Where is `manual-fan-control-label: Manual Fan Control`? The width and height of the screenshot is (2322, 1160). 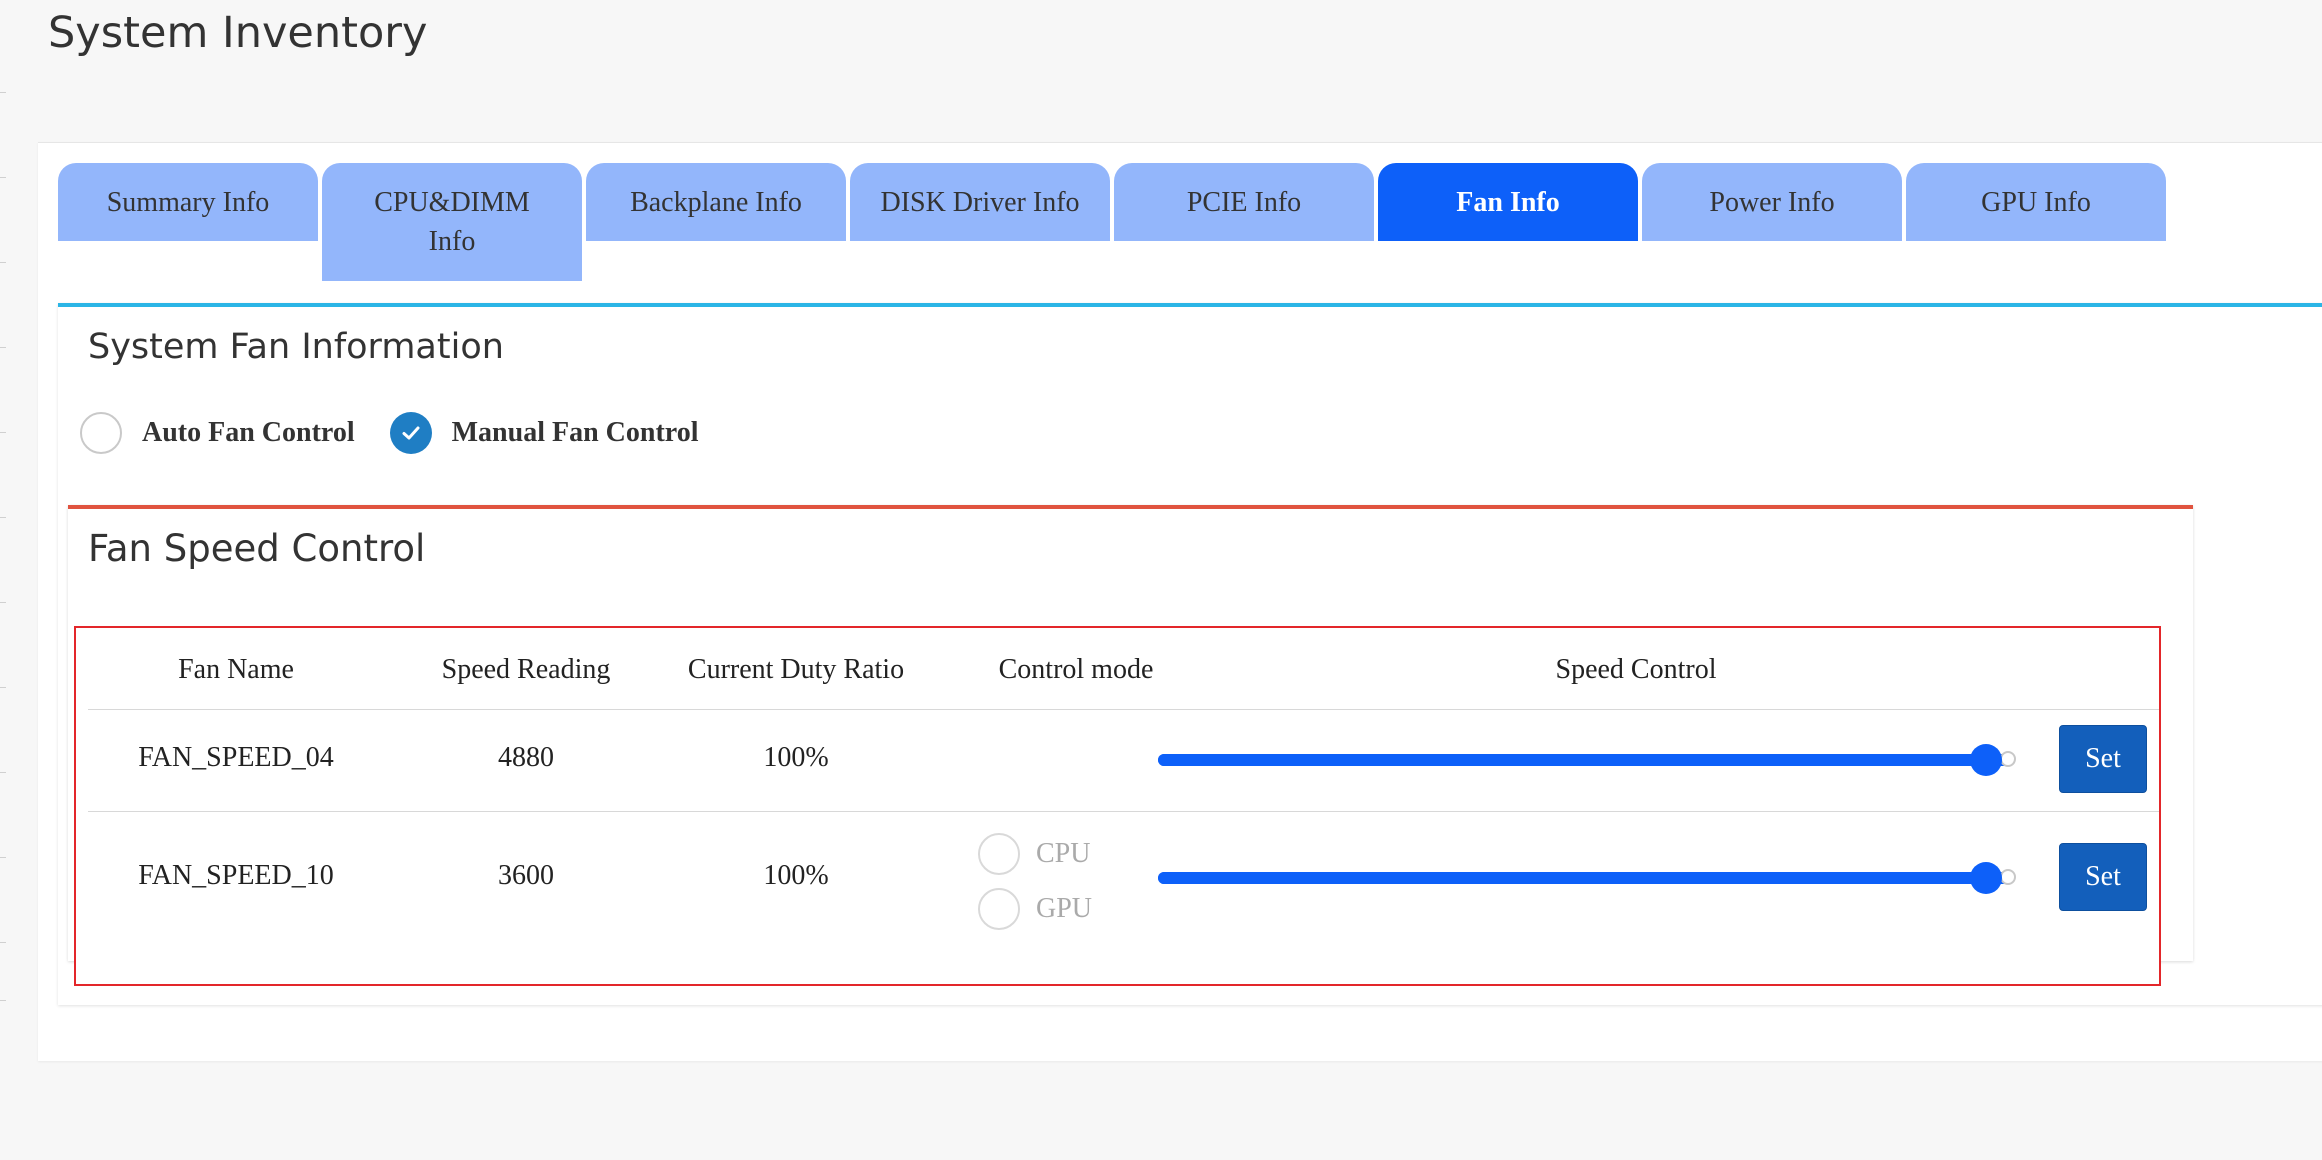 manual-fan-control-label: Manual Fan Control is located at coordinates (575, 432).